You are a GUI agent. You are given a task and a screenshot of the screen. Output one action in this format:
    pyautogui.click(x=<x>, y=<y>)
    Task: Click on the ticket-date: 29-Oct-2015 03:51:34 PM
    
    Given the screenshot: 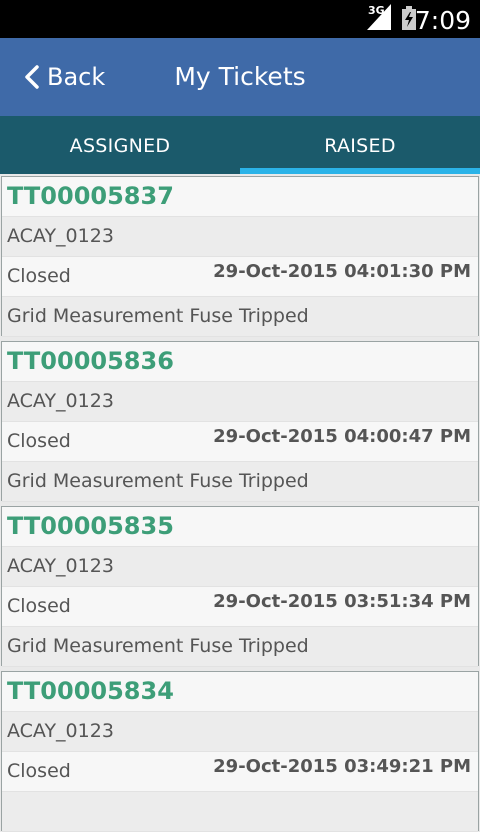 What is the action you would take?
    pyautogui.click(x=342, y=601)
    